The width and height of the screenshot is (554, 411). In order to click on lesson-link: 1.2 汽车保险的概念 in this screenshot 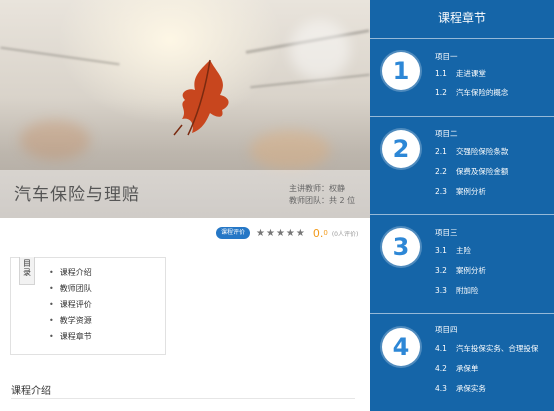, I will do `click(471, 92)`.